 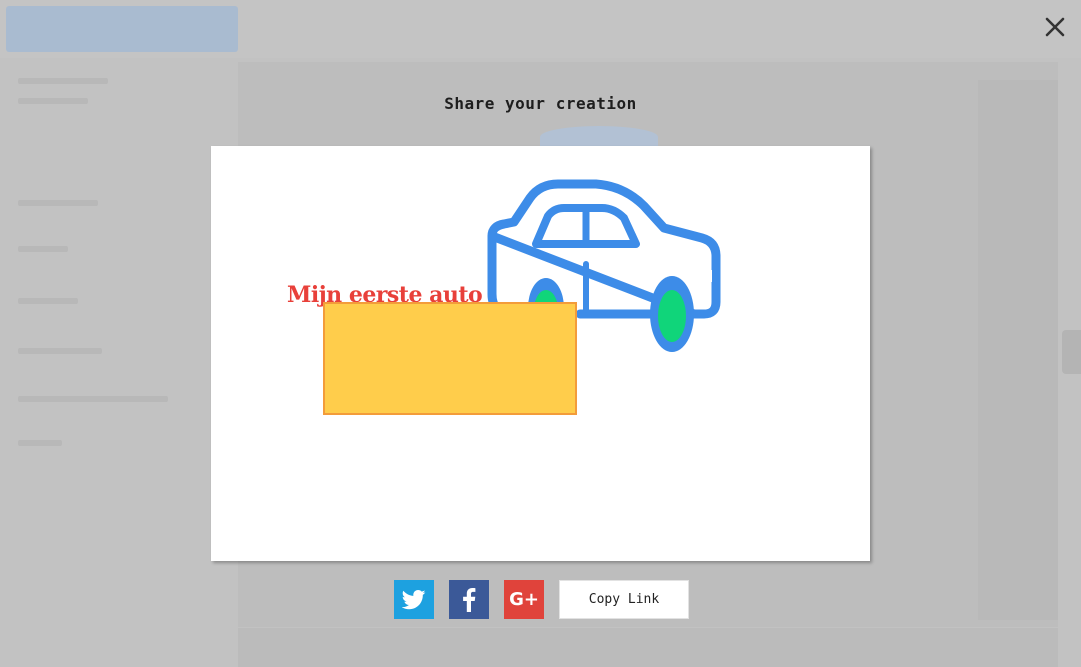 I want to click on twitter-icon, so click(x=414, y=599).